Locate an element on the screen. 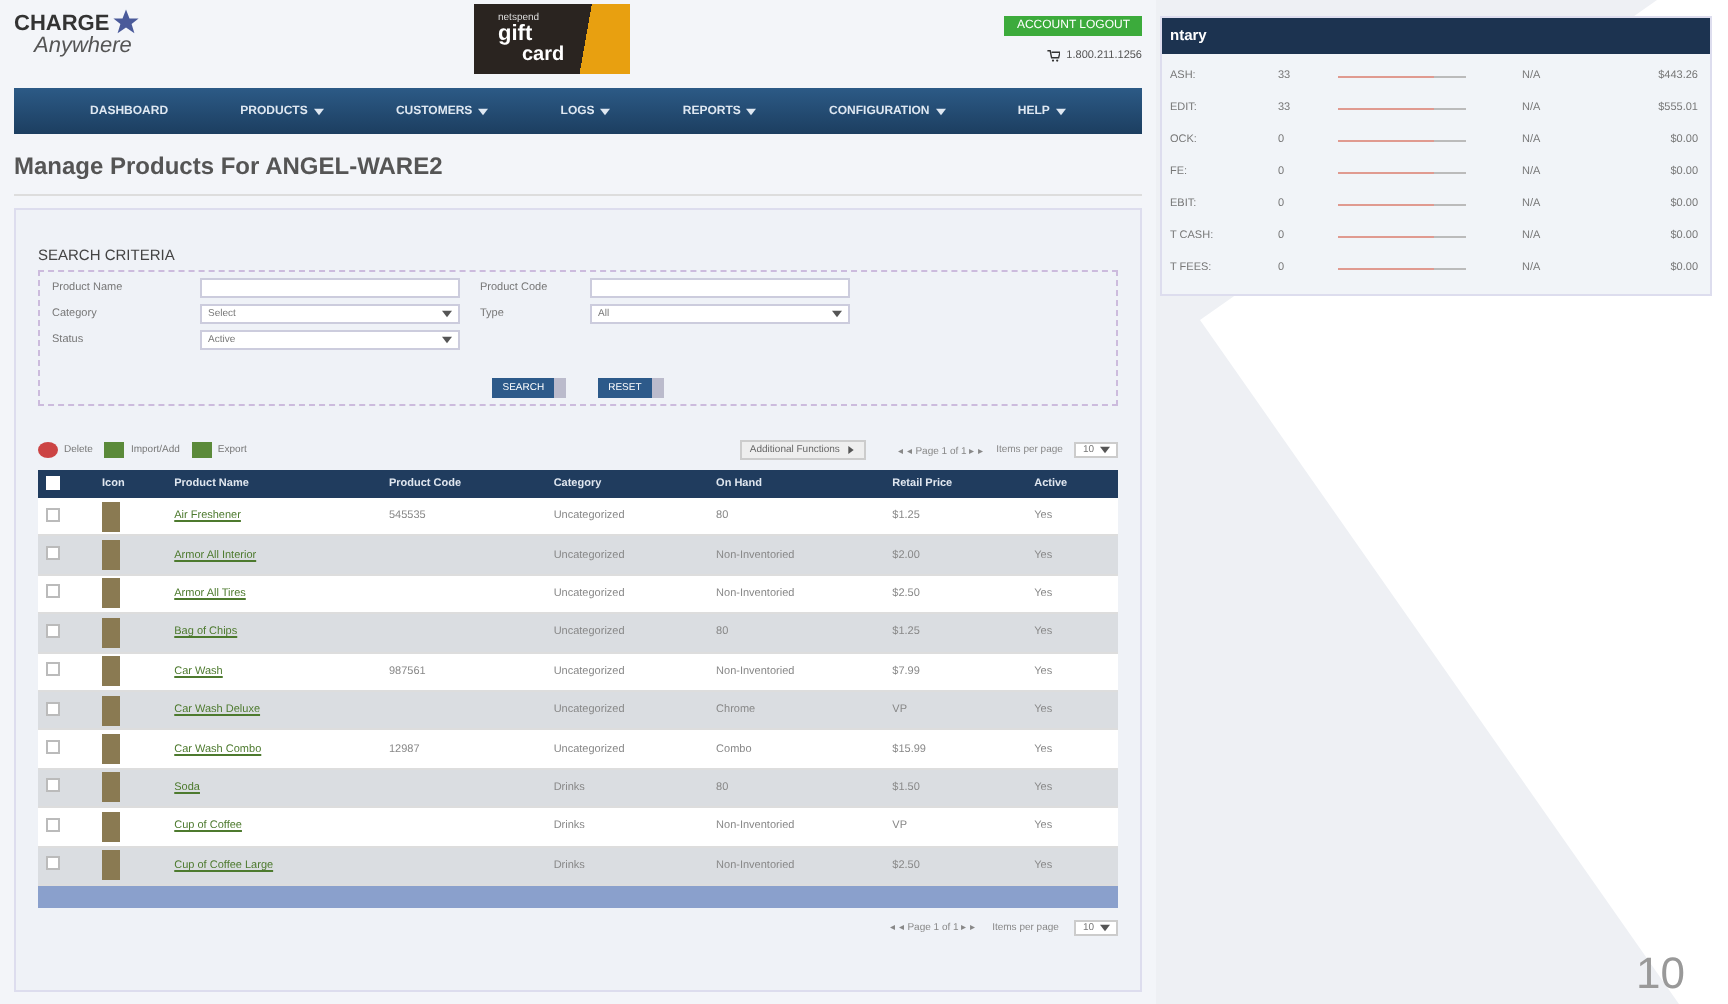 The width and height of the screenshot is (1728, 1004). banner-text: gift is located at coordinates (515, 34).